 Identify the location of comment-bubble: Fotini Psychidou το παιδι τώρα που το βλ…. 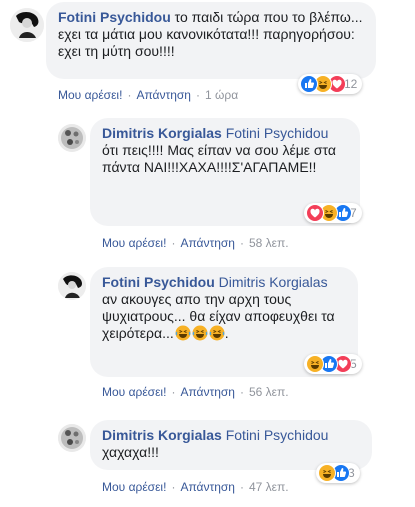
(211, 40).